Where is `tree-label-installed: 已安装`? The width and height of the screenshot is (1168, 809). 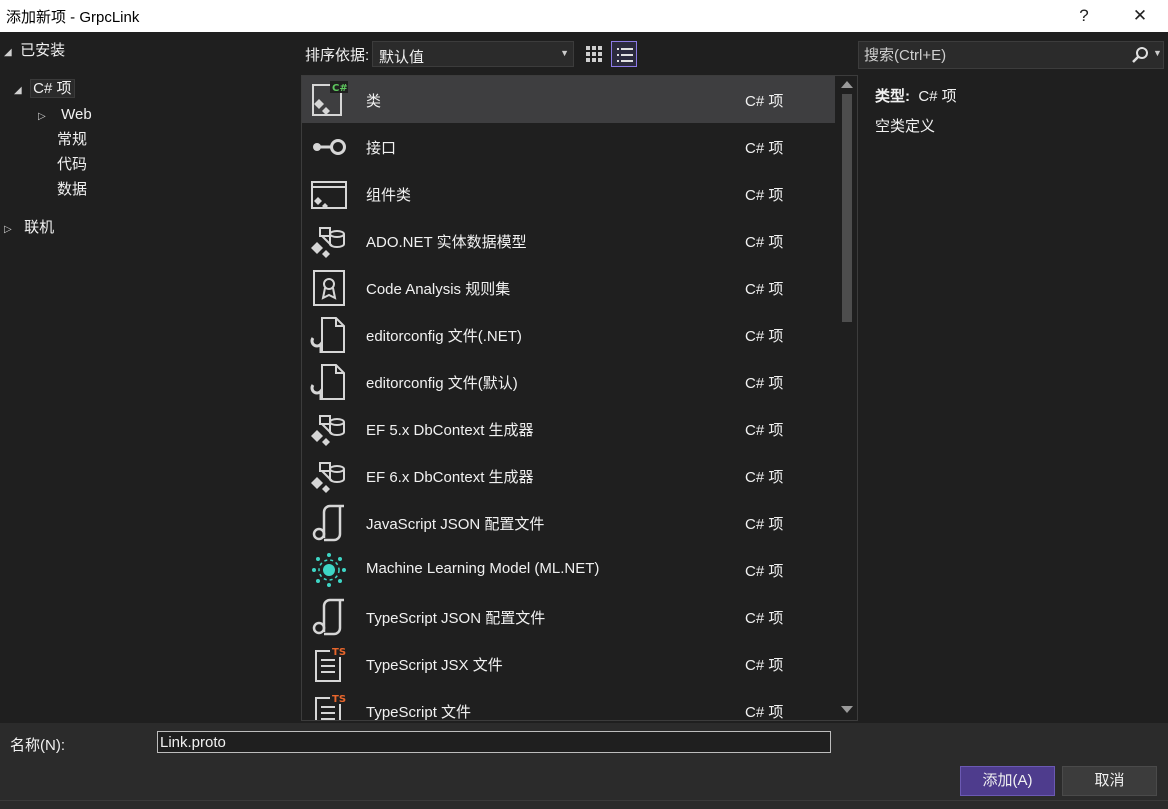 tree-label-installed: 已安装 is located at coordinates (43, 50).